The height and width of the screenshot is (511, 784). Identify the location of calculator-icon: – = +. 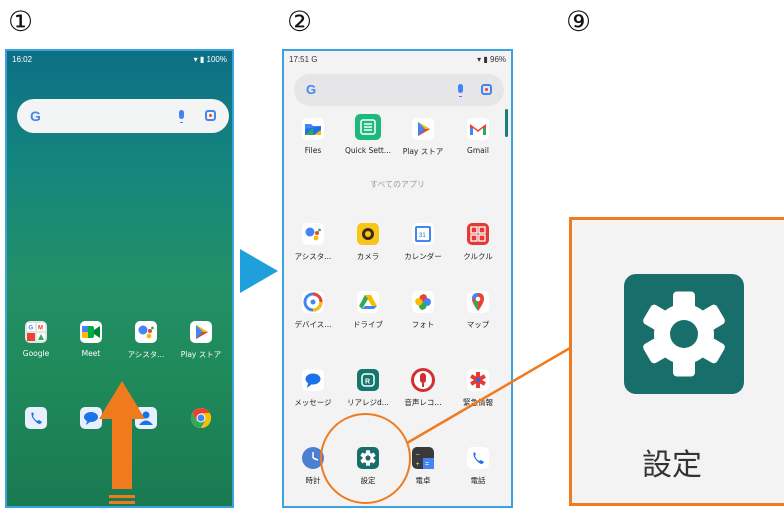
(423, 458).